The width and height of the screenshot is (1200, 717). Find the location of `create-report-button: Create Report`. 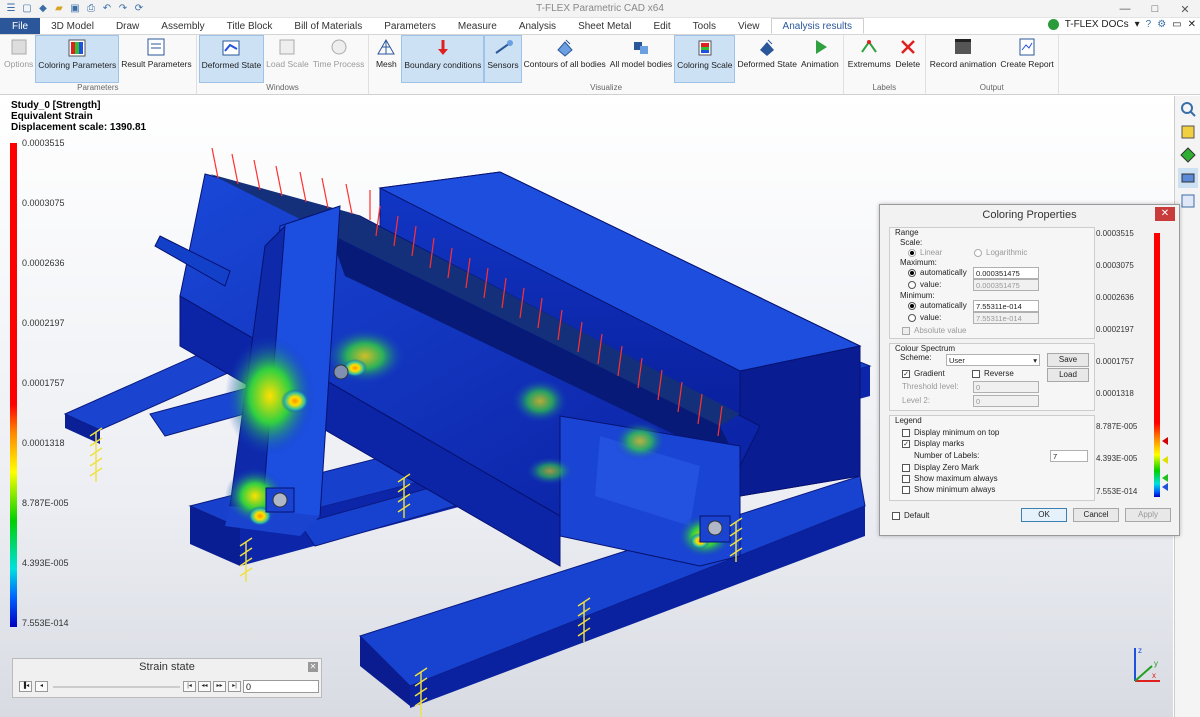

create-report-button: Create Report is located at coordinates (1026, 59).